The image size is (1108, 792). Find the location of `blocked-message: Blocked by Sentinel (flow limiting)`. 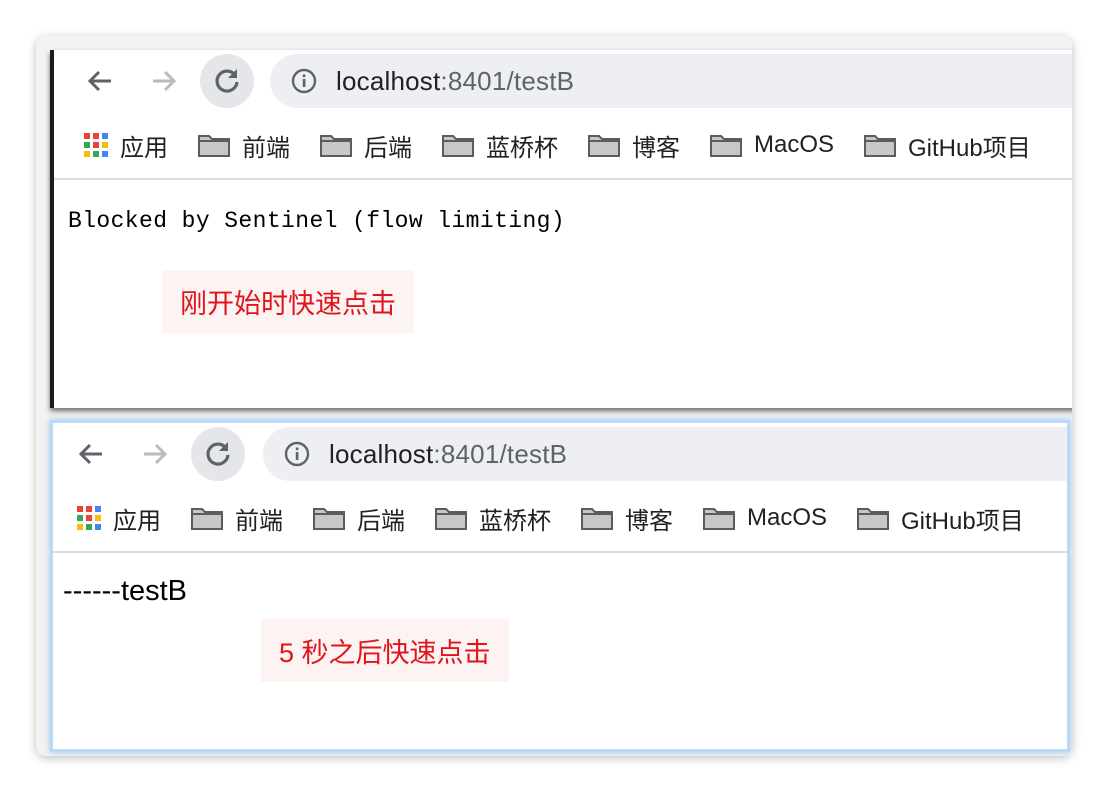

blocked-message: Blocked by Sentinel (flow limiting) is located at coordinates (317, 221).